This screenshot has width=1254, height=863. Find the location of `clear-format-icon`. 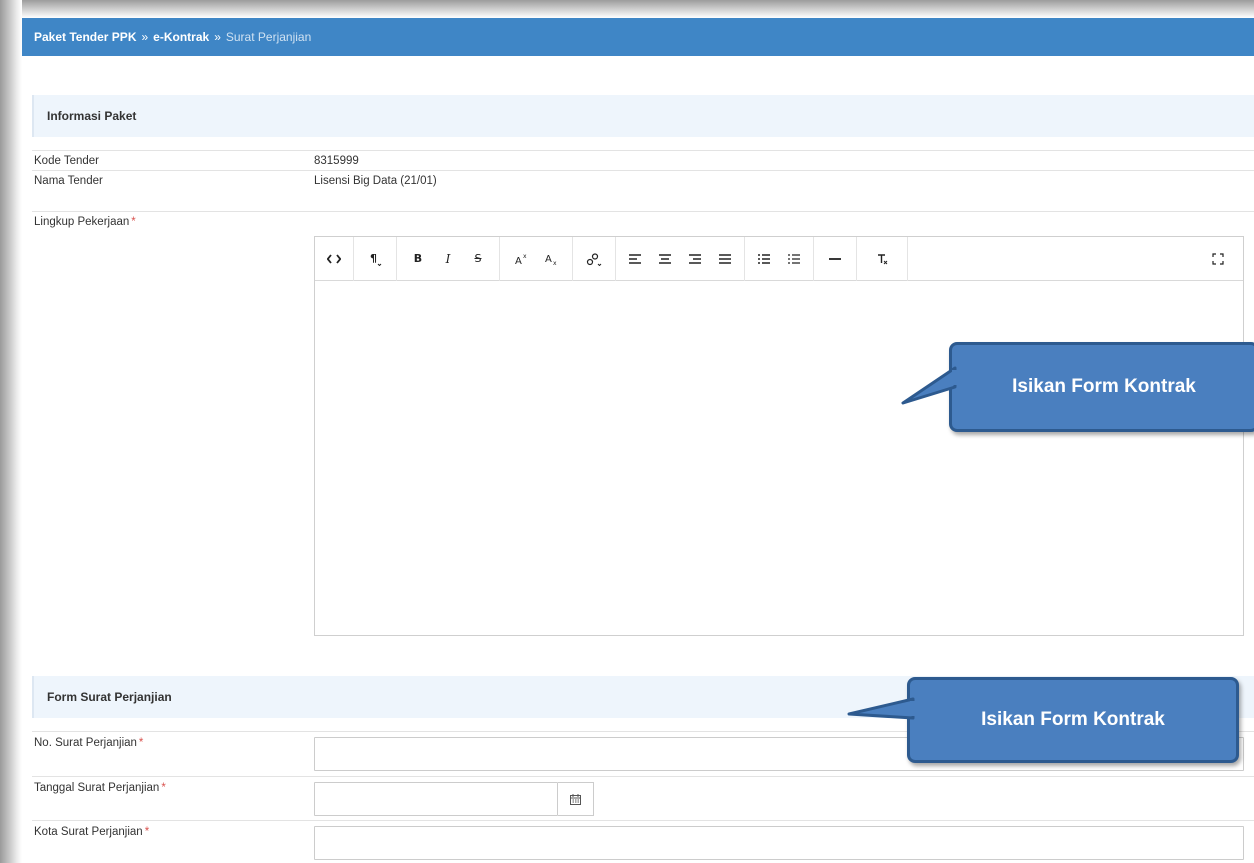

clear-format-icon is located at coordinates (882, 259).